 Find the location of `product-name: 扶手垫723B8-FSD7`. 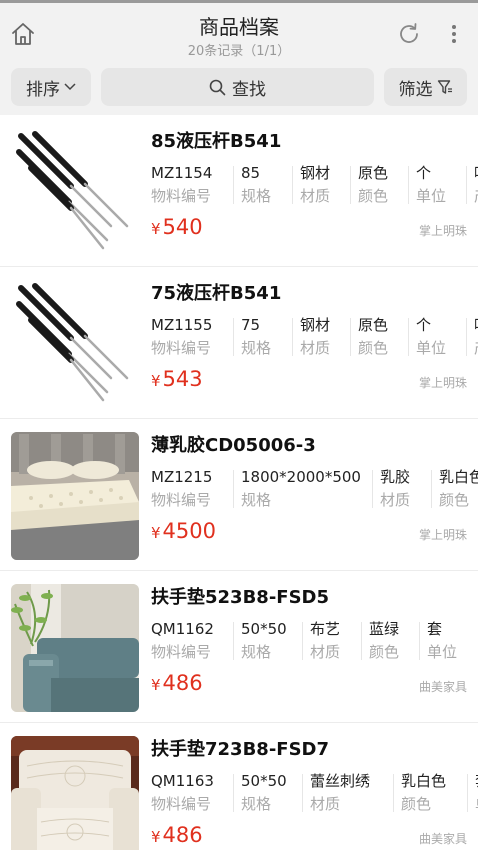

product-name: 扶手垫723B8-FSD7 is located at coordinates (240, 749).